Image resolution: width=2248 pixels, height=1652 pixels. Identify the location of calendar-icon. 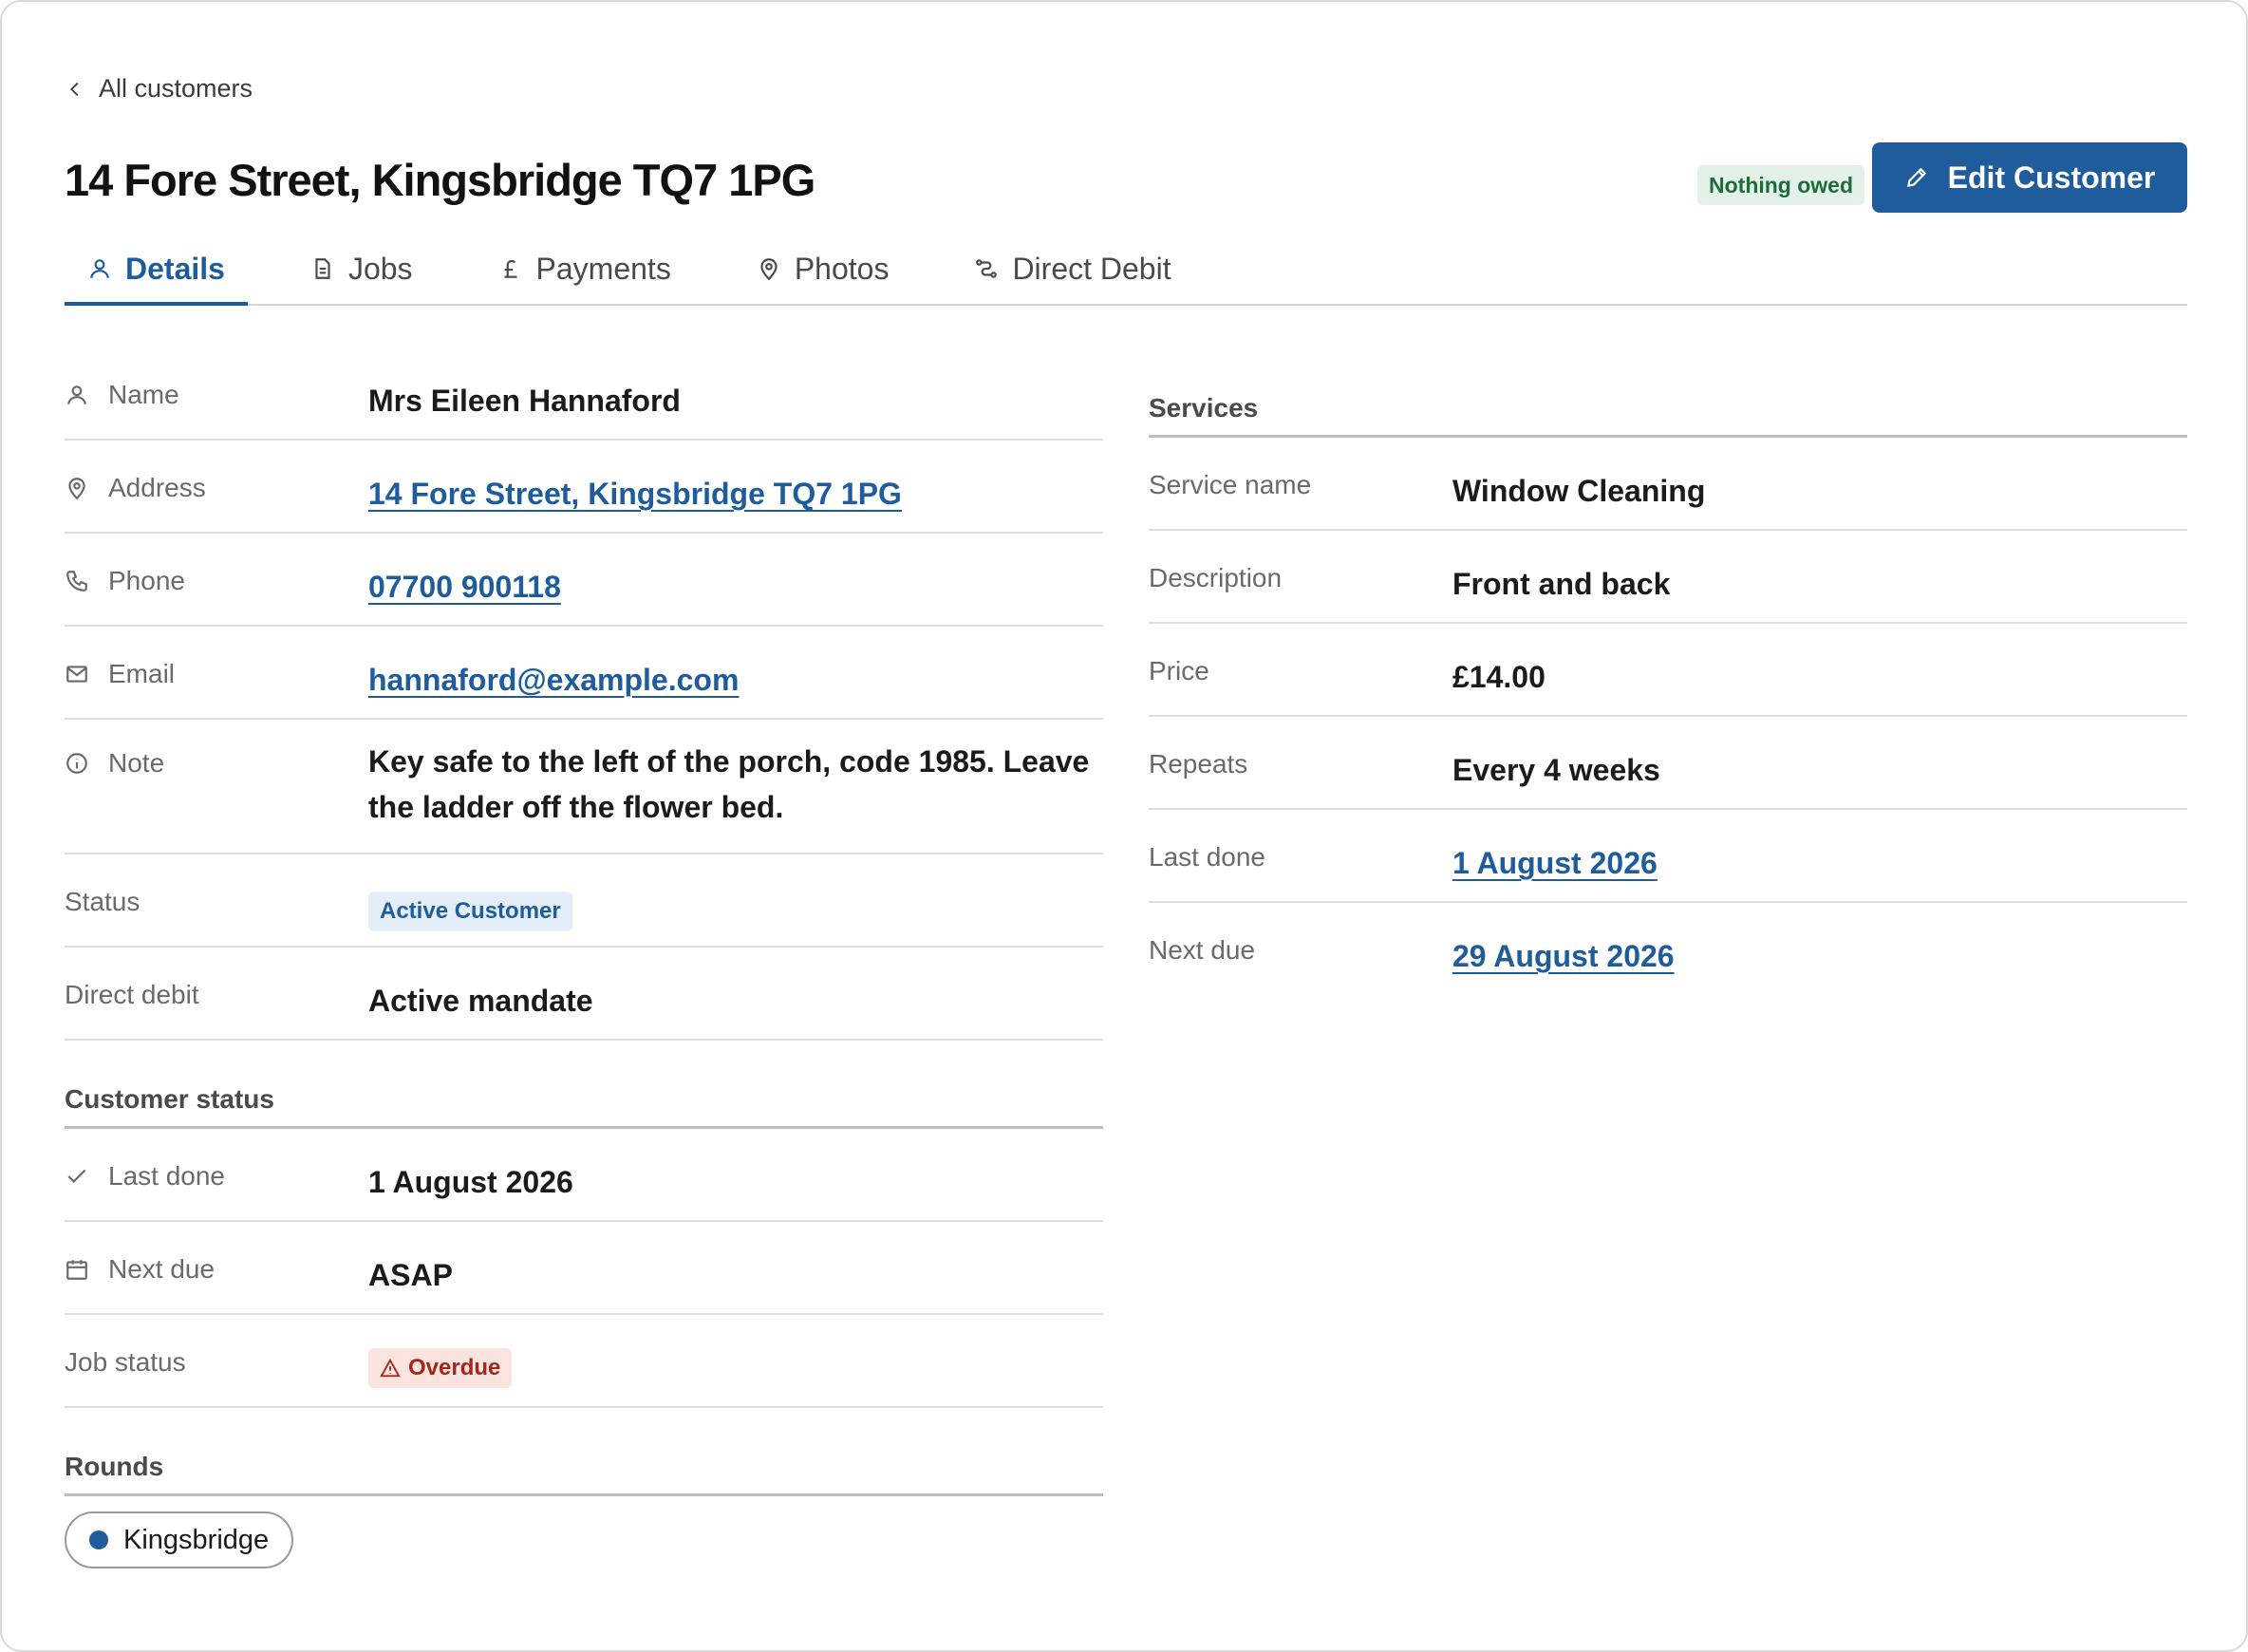
(76, 1270).